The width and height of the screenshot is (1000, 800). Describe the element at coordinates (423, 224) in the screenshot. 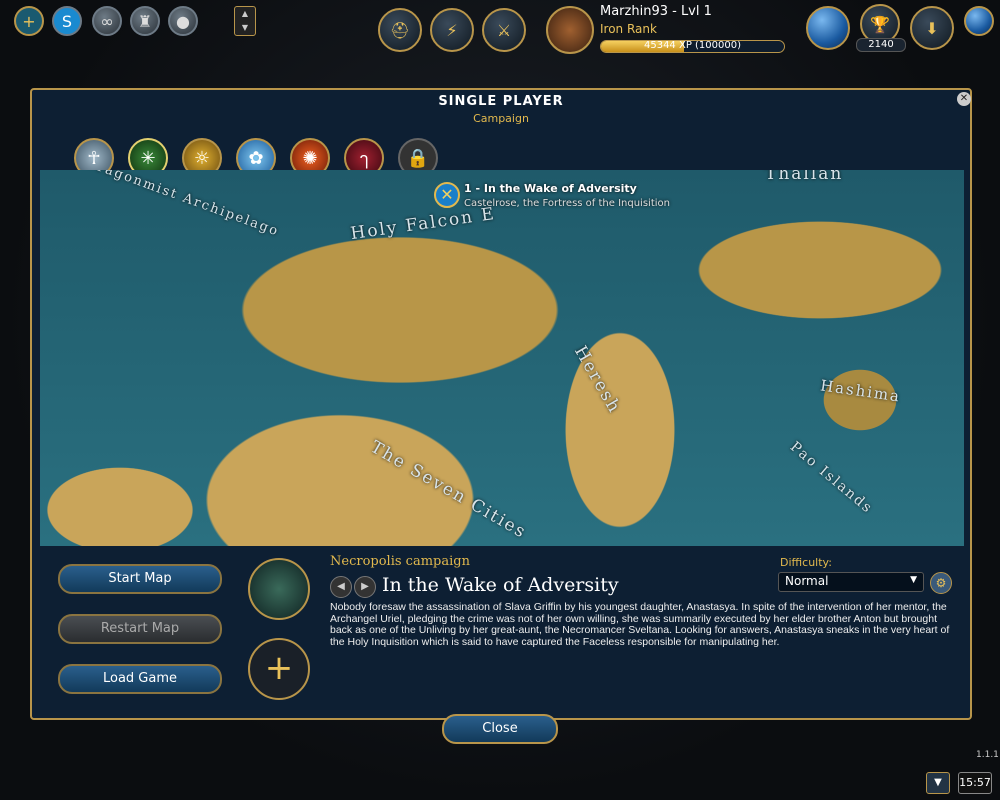

I see `map-label: Holy Falcon E` at that location.